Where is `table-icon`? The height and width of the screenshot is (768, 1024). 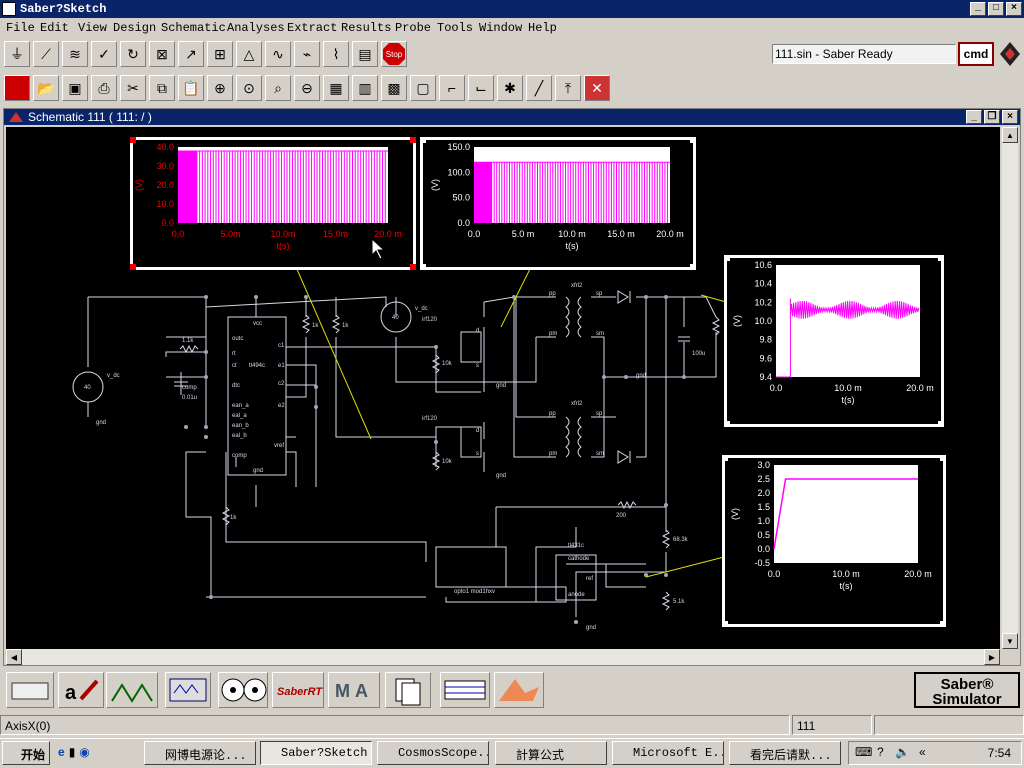 table-icon is located at coordinates (465, 690).